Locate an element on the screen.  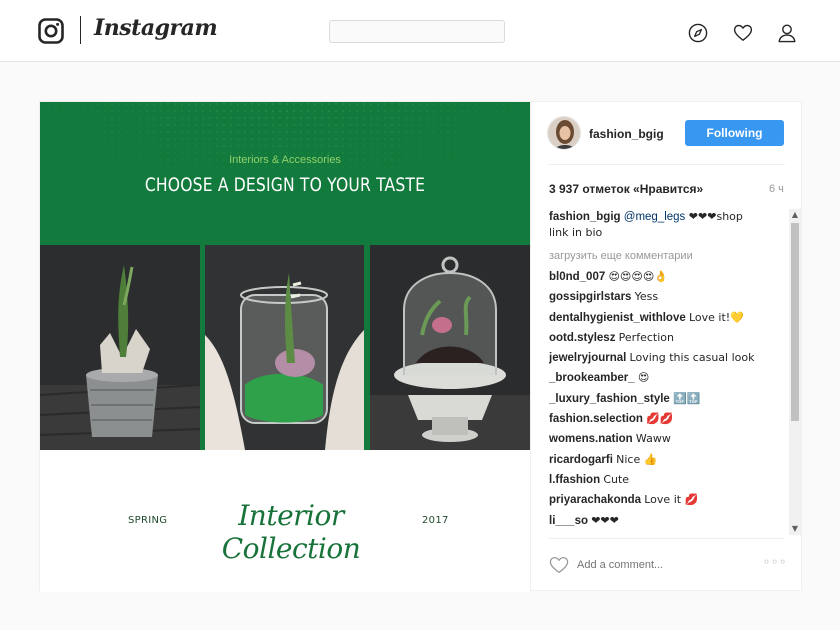
comment-row: fashion.selection 💋💋 is located at coordinates (668, 421).